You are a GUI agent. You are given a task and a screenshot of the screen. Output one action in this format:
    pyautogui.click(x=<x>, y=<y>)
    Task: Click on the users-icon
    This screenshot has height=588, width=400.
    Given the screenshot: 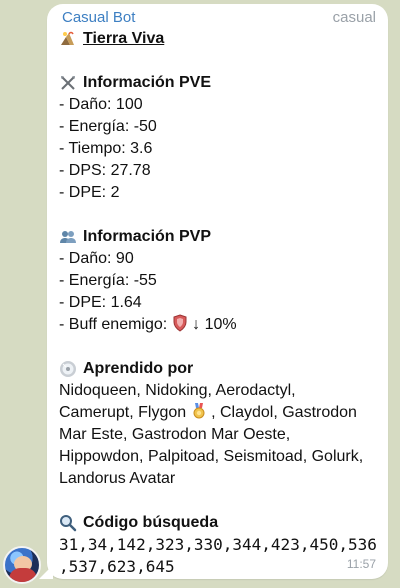 What is the action you would take?
    pyautogui.click(x=68, y=237)
    